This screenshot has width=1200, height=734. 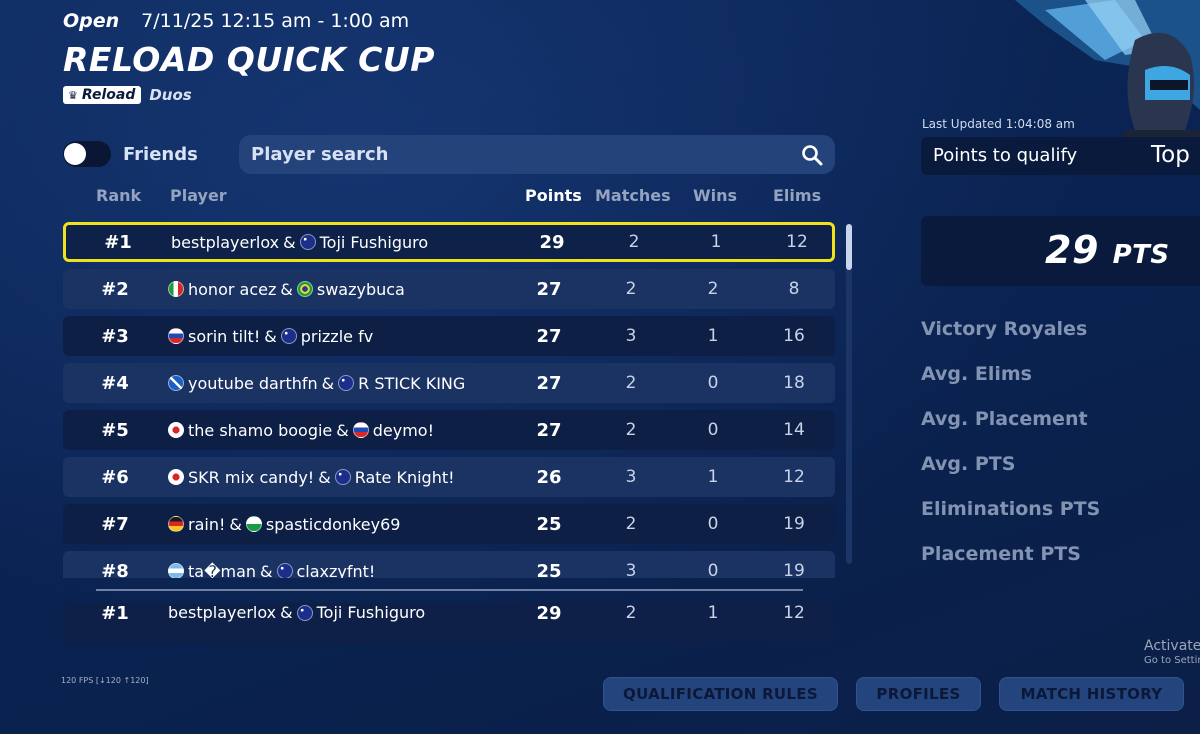 I want to click on player-2-name: claxzyfnt!, so click(x=336, y=570).